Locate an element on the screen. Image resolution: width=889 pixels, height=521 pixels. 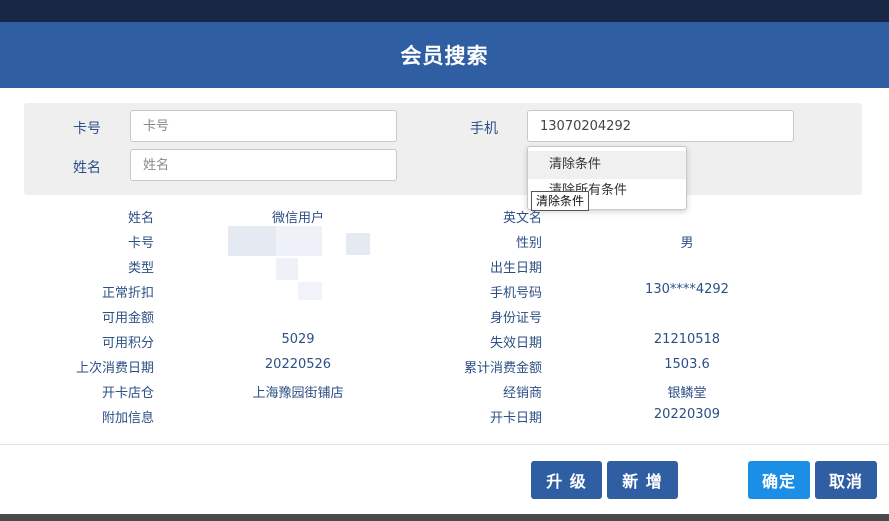
detail-value-last-purchase: 20220526 is located at coordinates (298, 364).